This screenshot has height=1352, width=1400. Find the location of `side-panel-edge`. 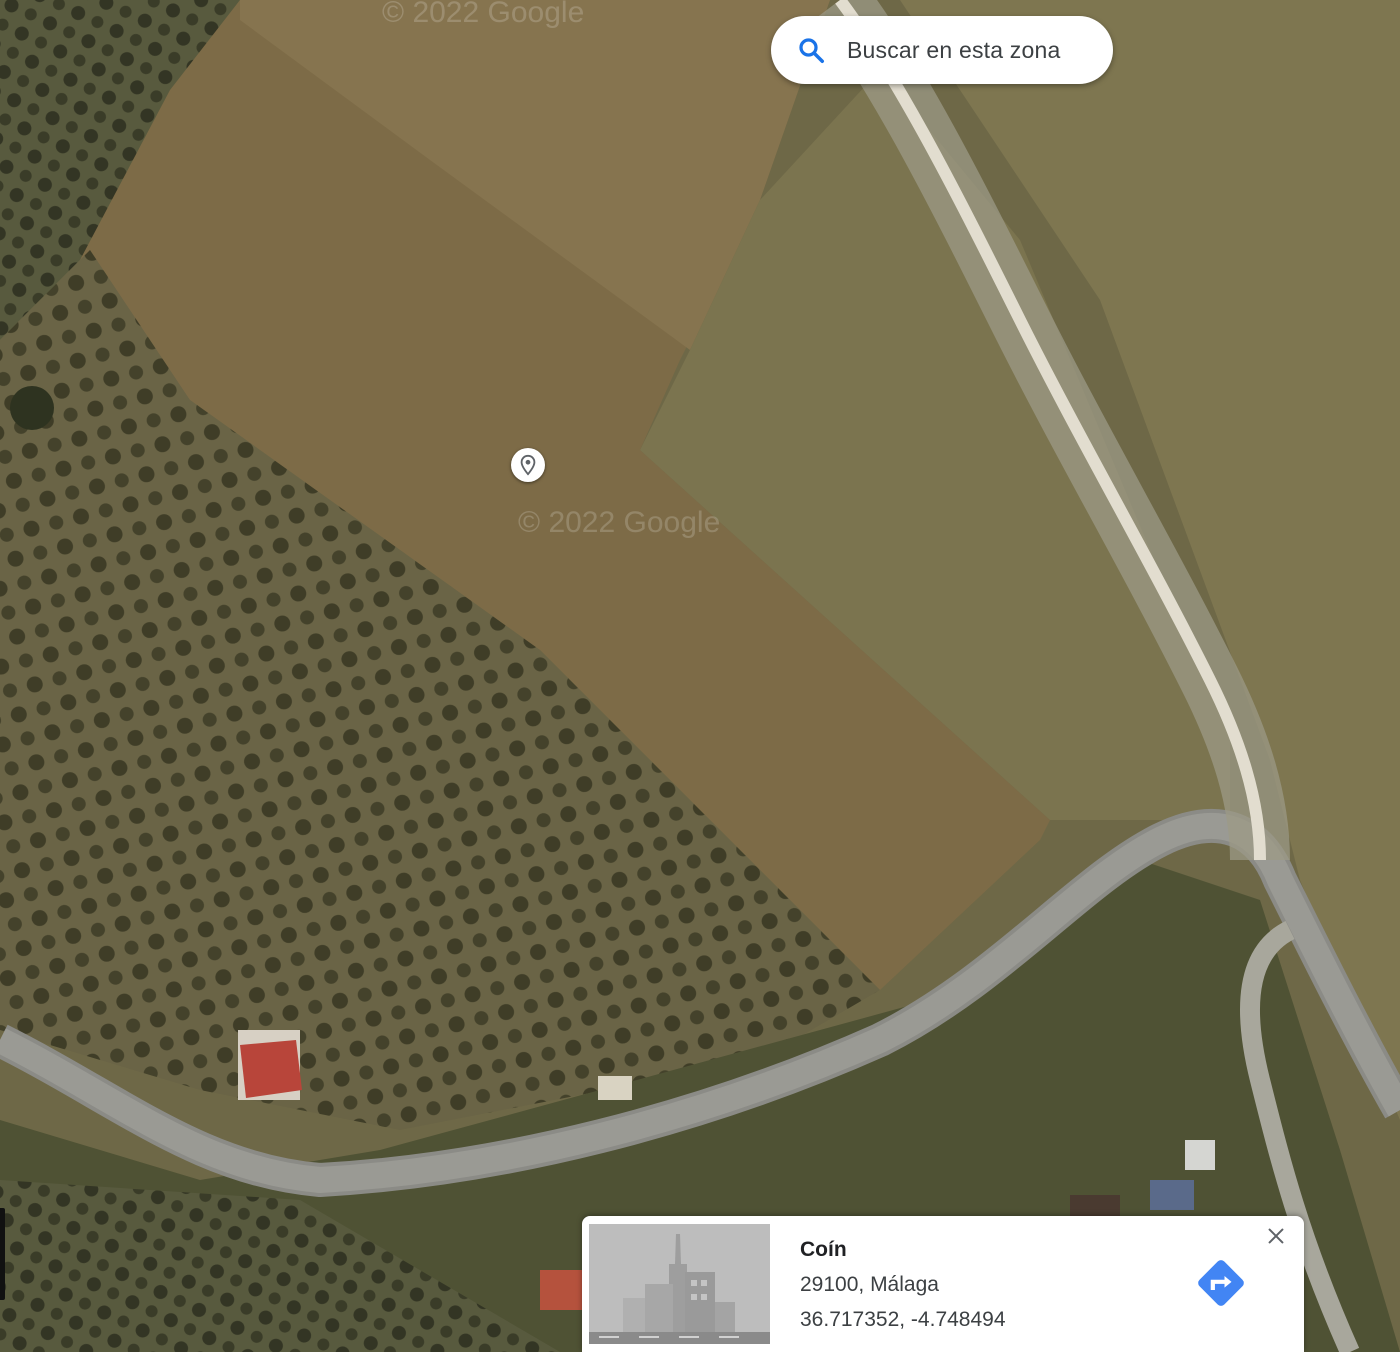

side-panel-edge is located at coordinates (2, 1254).